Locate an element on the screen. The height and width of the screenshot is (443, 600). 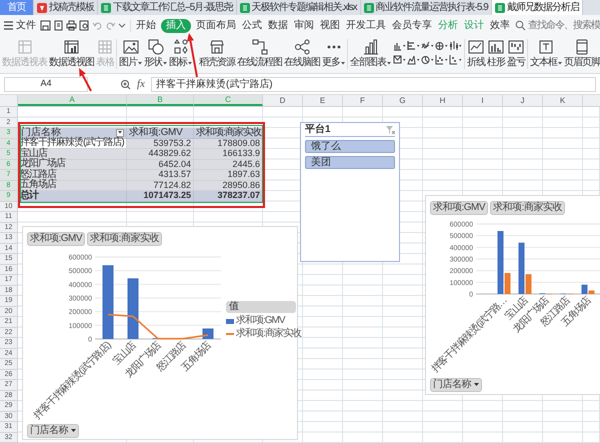
table-cell: 6452.04 is located at coordinates (160, 165).